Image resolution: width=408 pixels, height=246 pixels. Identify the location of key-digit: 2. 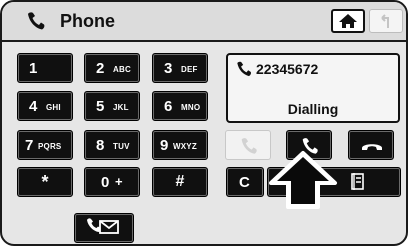
(100, 68).